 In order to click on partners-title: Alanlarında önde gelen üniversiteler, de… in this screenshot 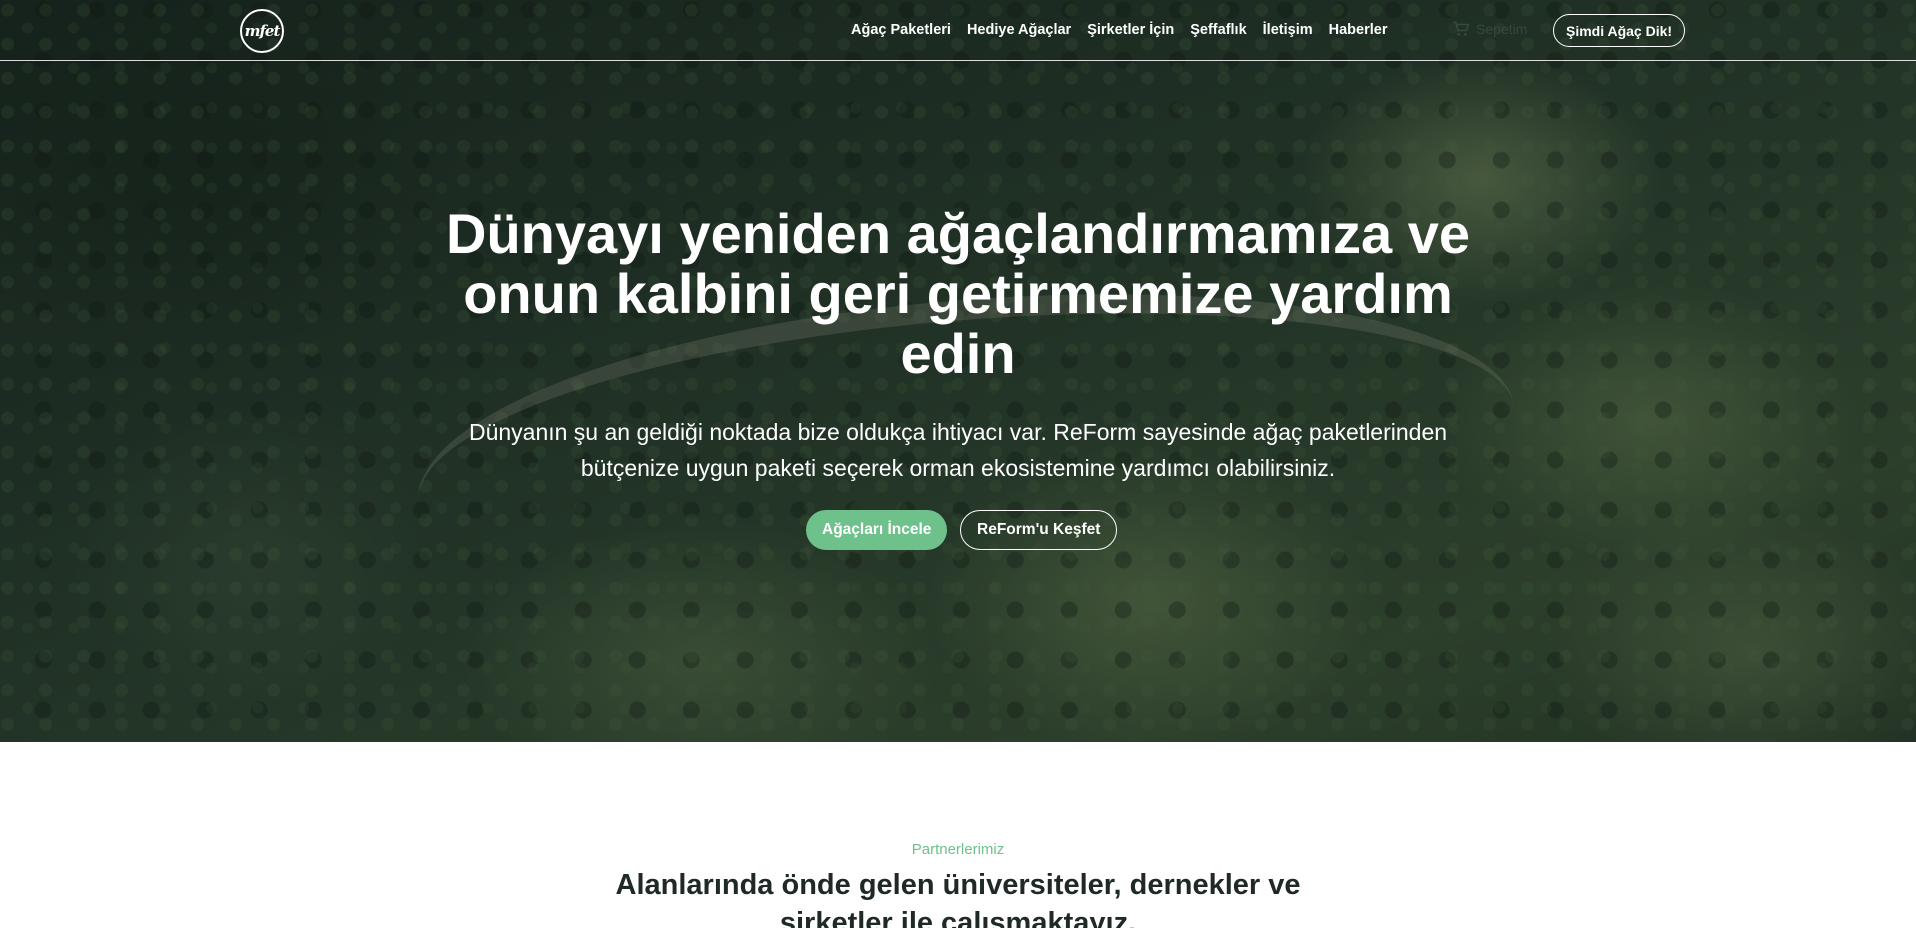, I will do `click(958, 898)`.